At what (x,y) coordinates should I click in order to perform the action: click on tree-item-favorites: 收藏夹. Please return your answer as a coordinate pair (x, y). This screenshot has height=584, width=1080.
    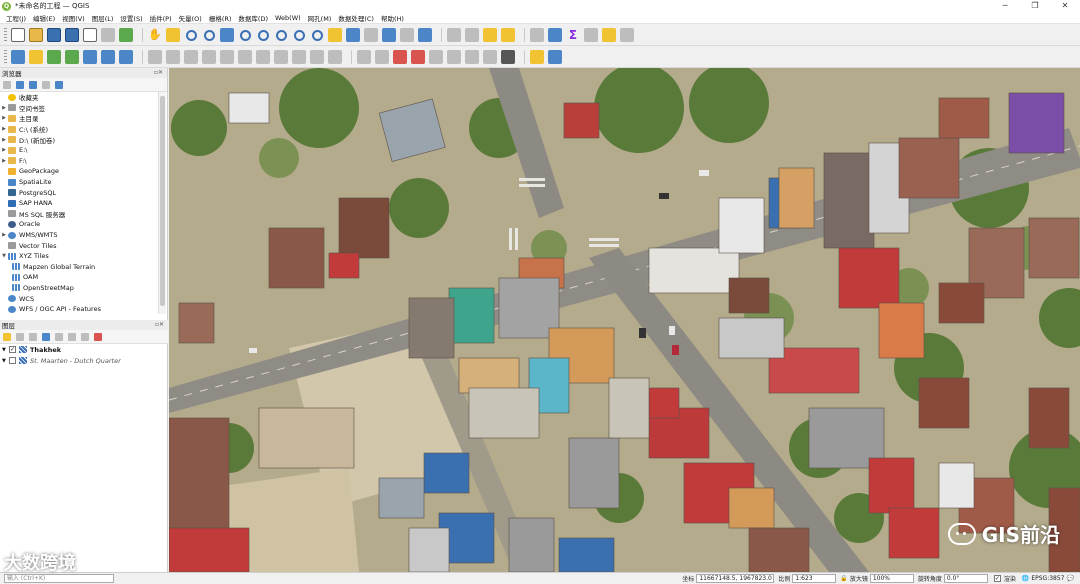
    Looking at the image, I should click on (80, 97).